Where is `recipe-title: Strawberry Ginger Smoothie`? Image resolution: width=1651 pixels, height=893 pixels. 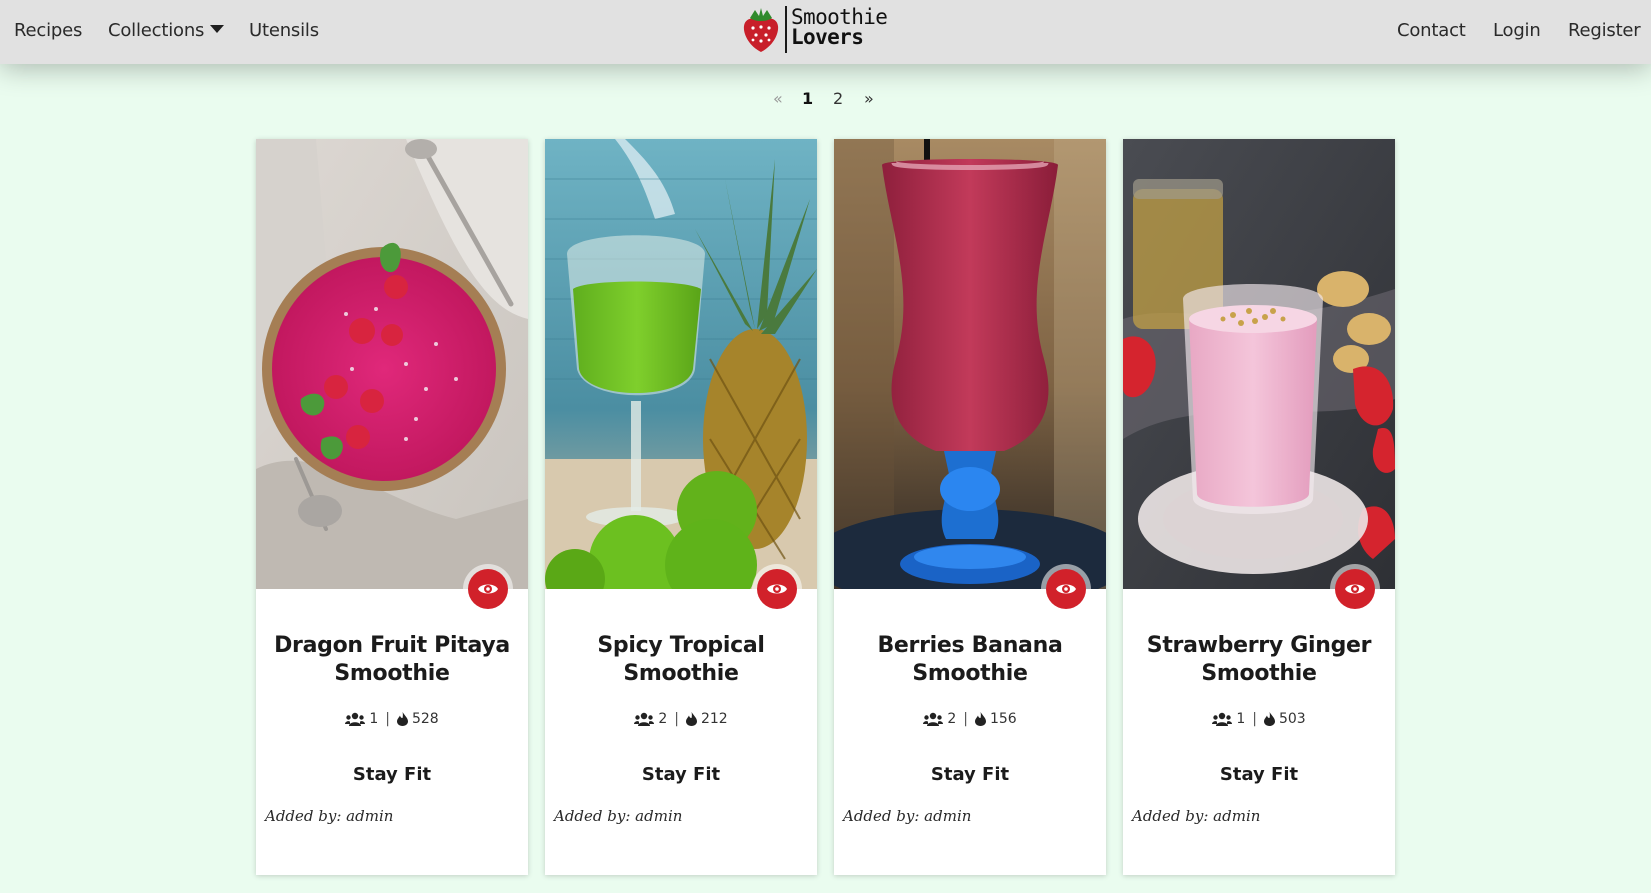 recipe-title: Strawberry Ginger Smoothie is located at coordinates (1259, 659).